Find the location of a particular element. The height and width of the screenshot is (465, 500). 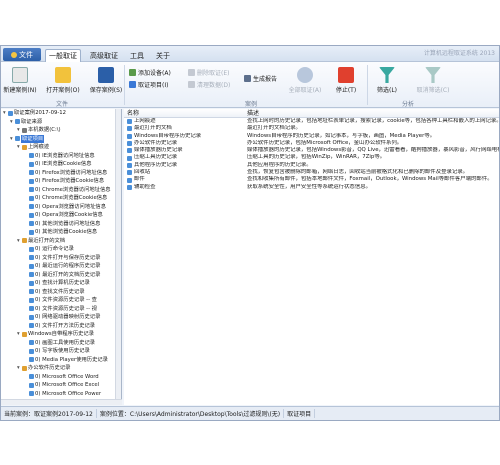

tab-advanced-forensics: 高级取证 is located at coordinates (104, 55).